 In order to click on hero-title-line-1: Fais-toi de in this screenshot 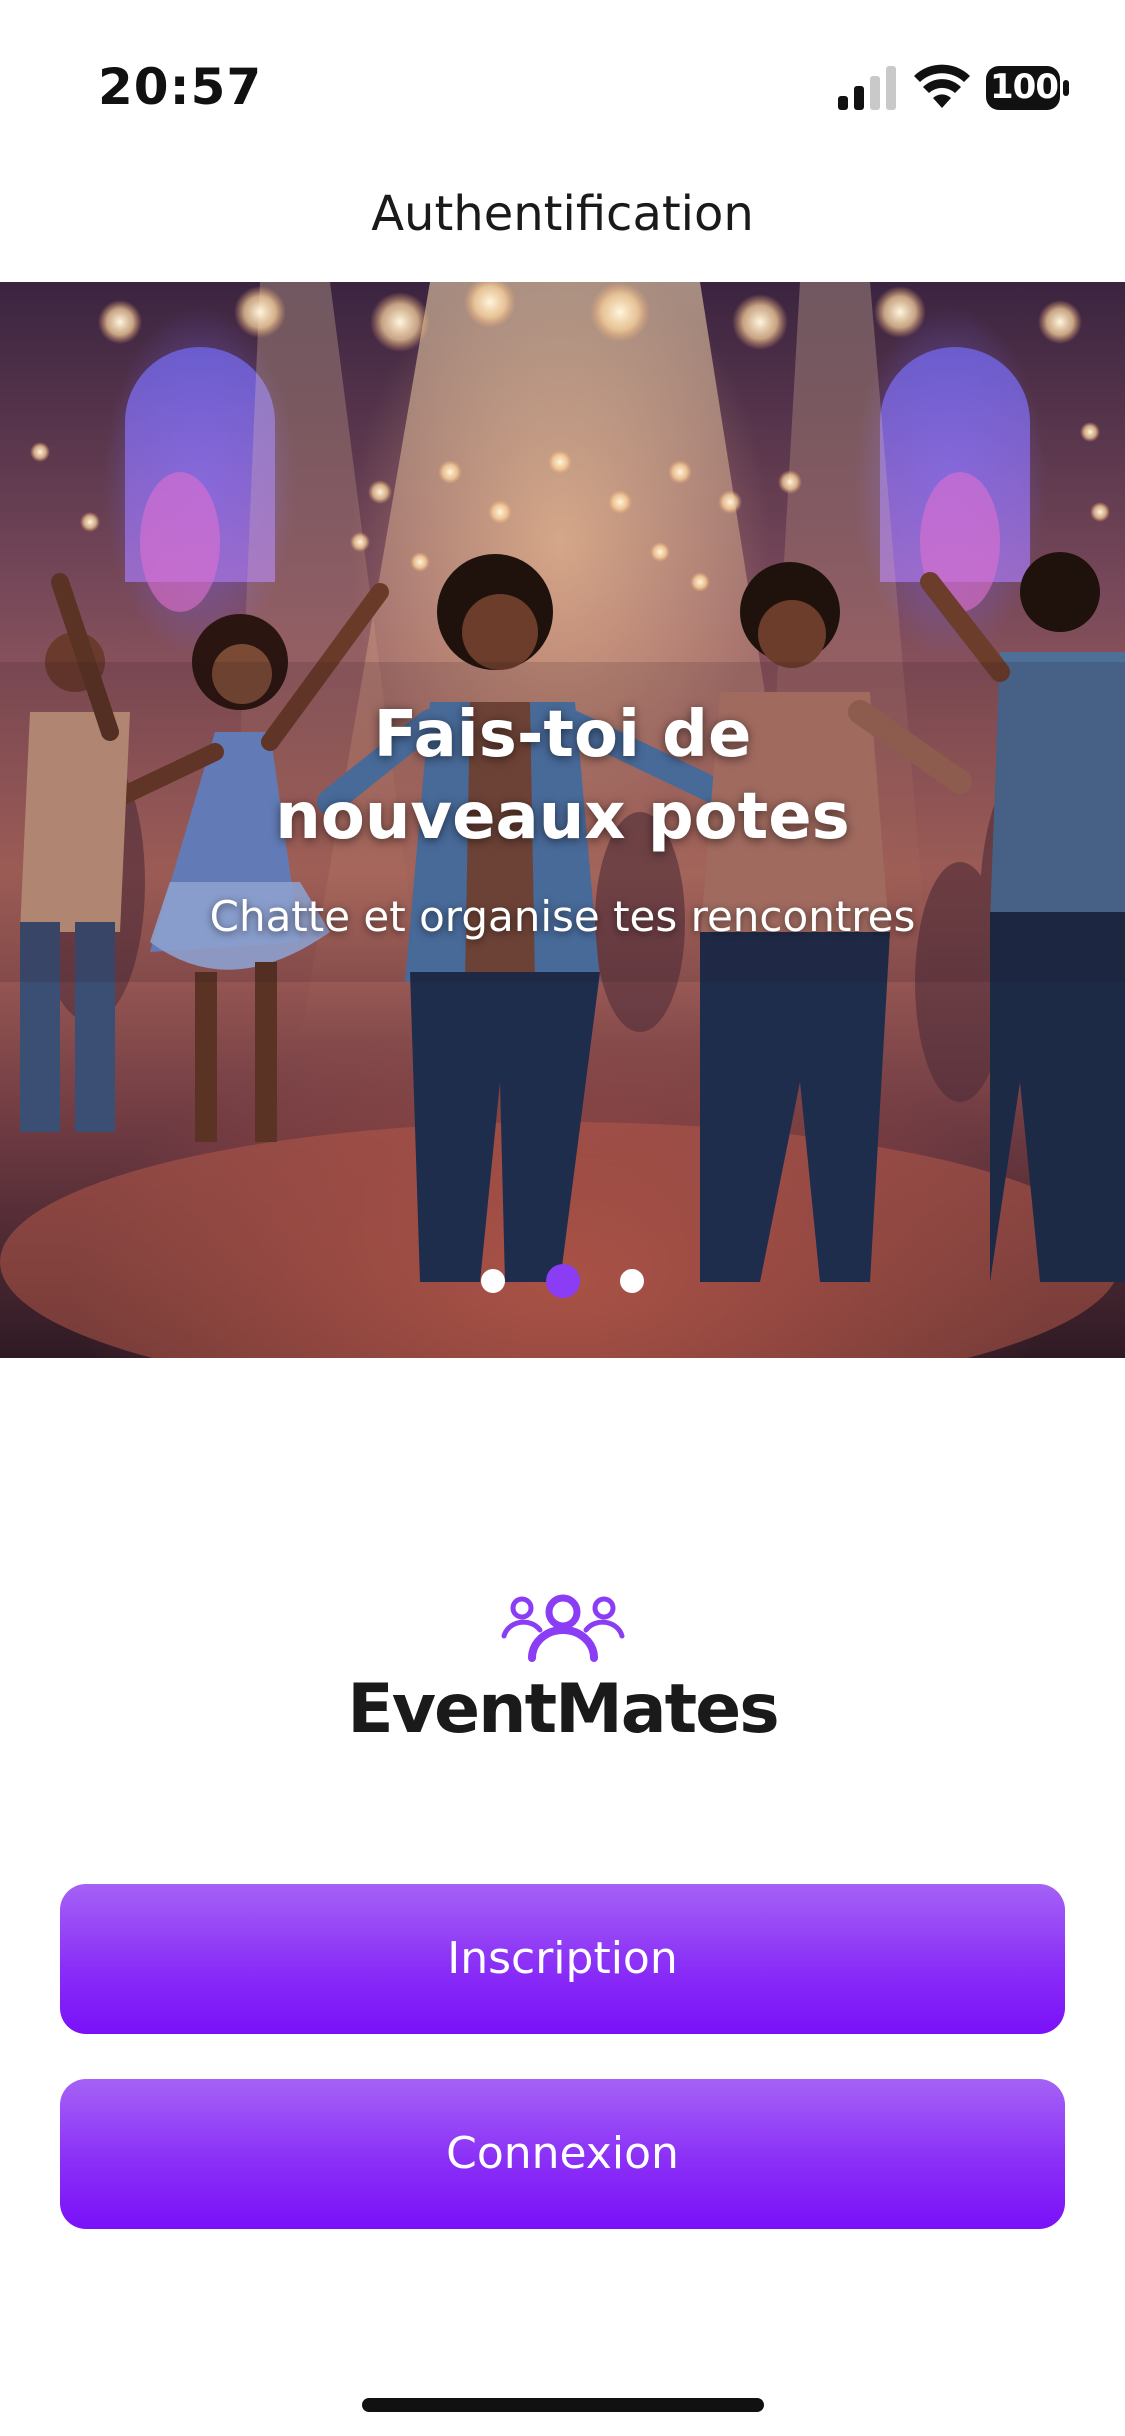, I will do `click(562, 735)`.